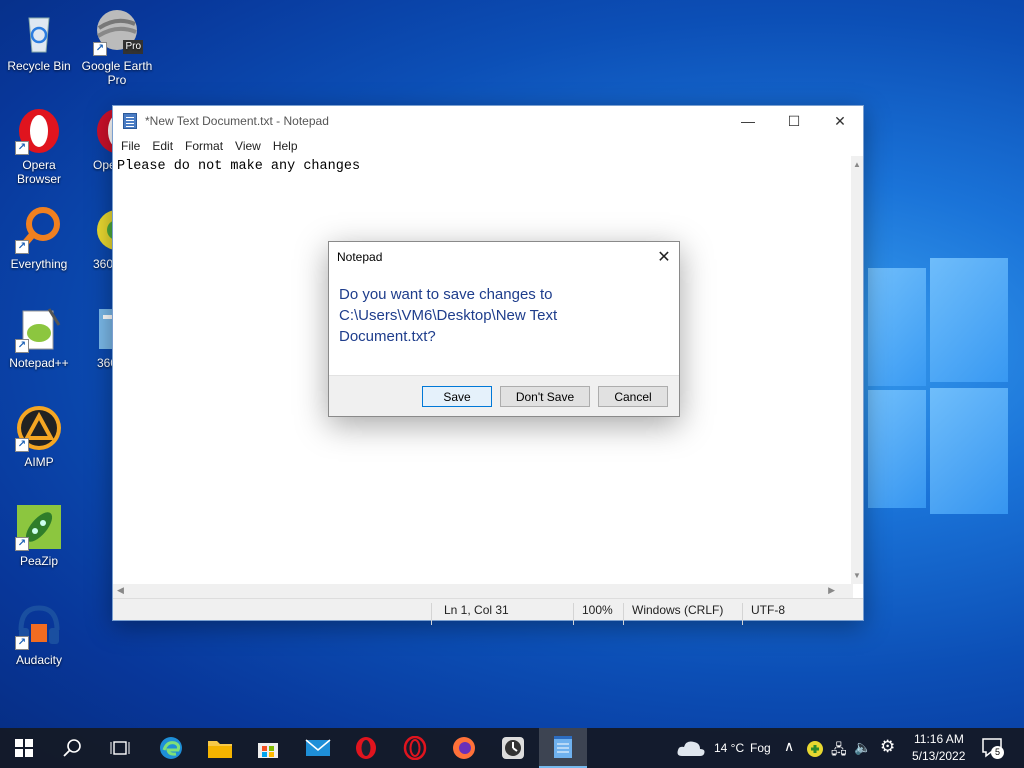 The image size is (1024, 768). Describe the element at coordinates (938, 388) in the screenshot. I see `windows-logo-wallpaper` at that location.